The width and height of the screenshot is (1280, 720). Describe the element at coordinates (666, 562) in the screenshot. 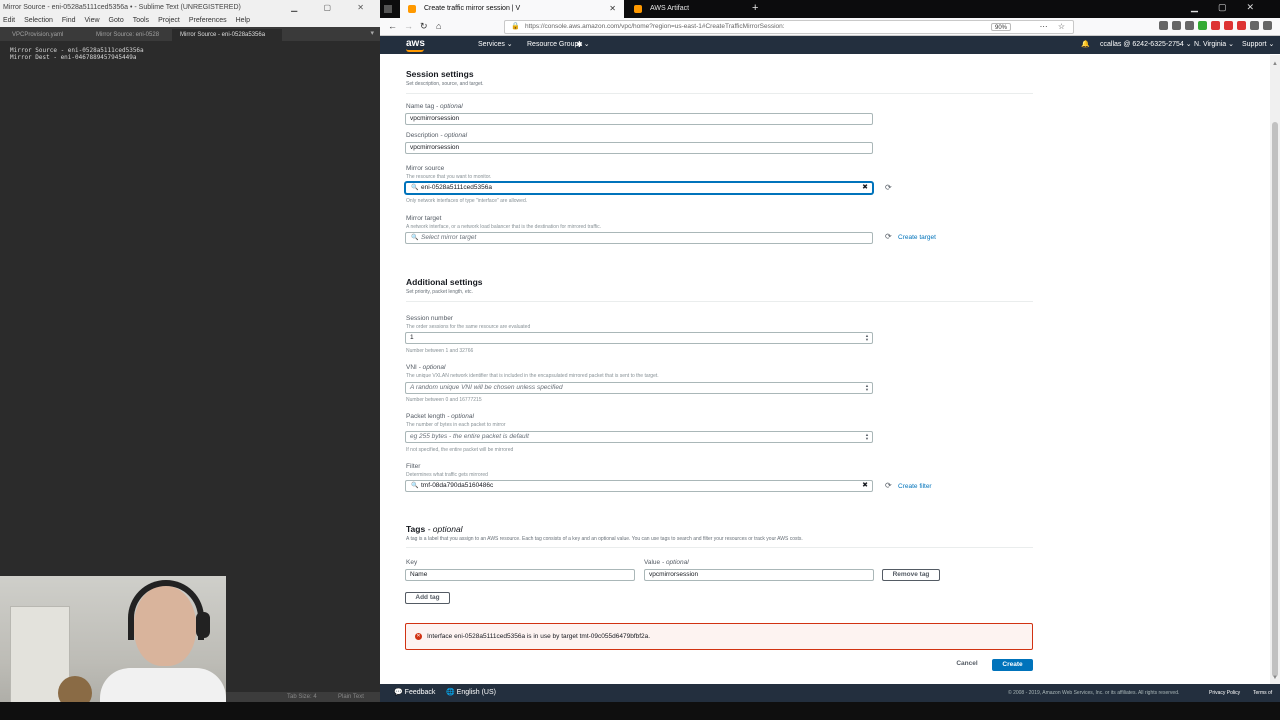

I see `tag-value-label: Value - optional` at that location.